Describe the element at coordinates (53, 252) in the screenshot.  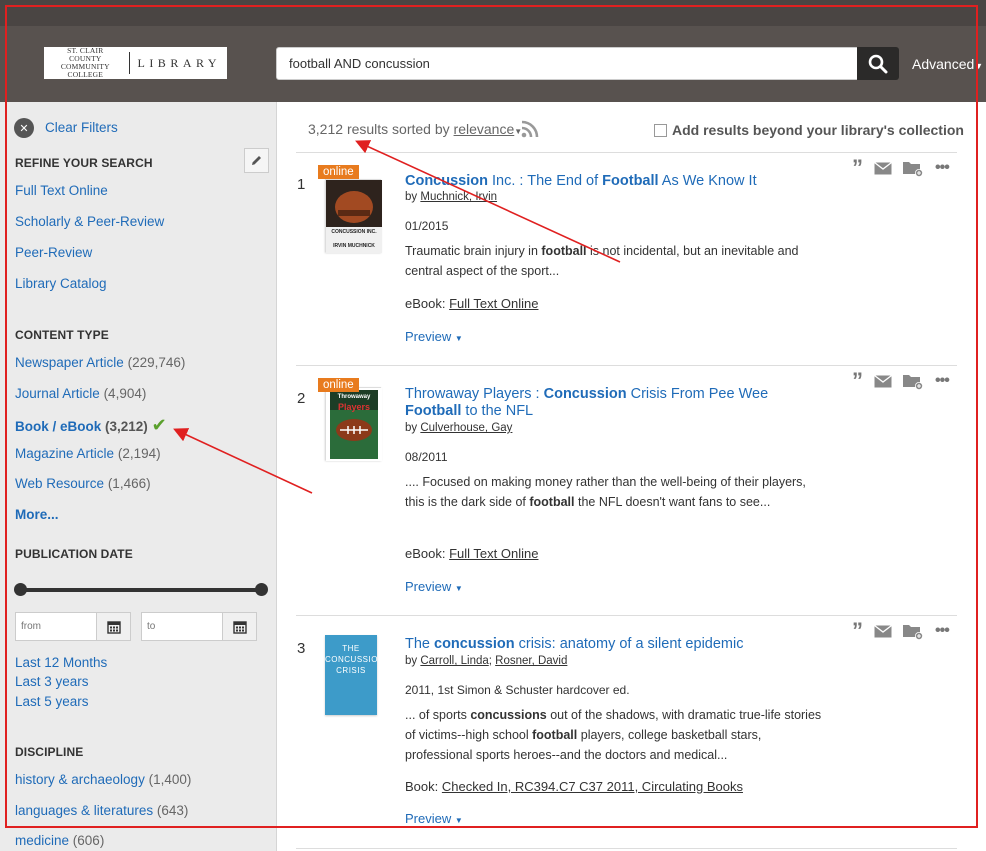
I see `refine-peer-review: Peer-Review` at that location.